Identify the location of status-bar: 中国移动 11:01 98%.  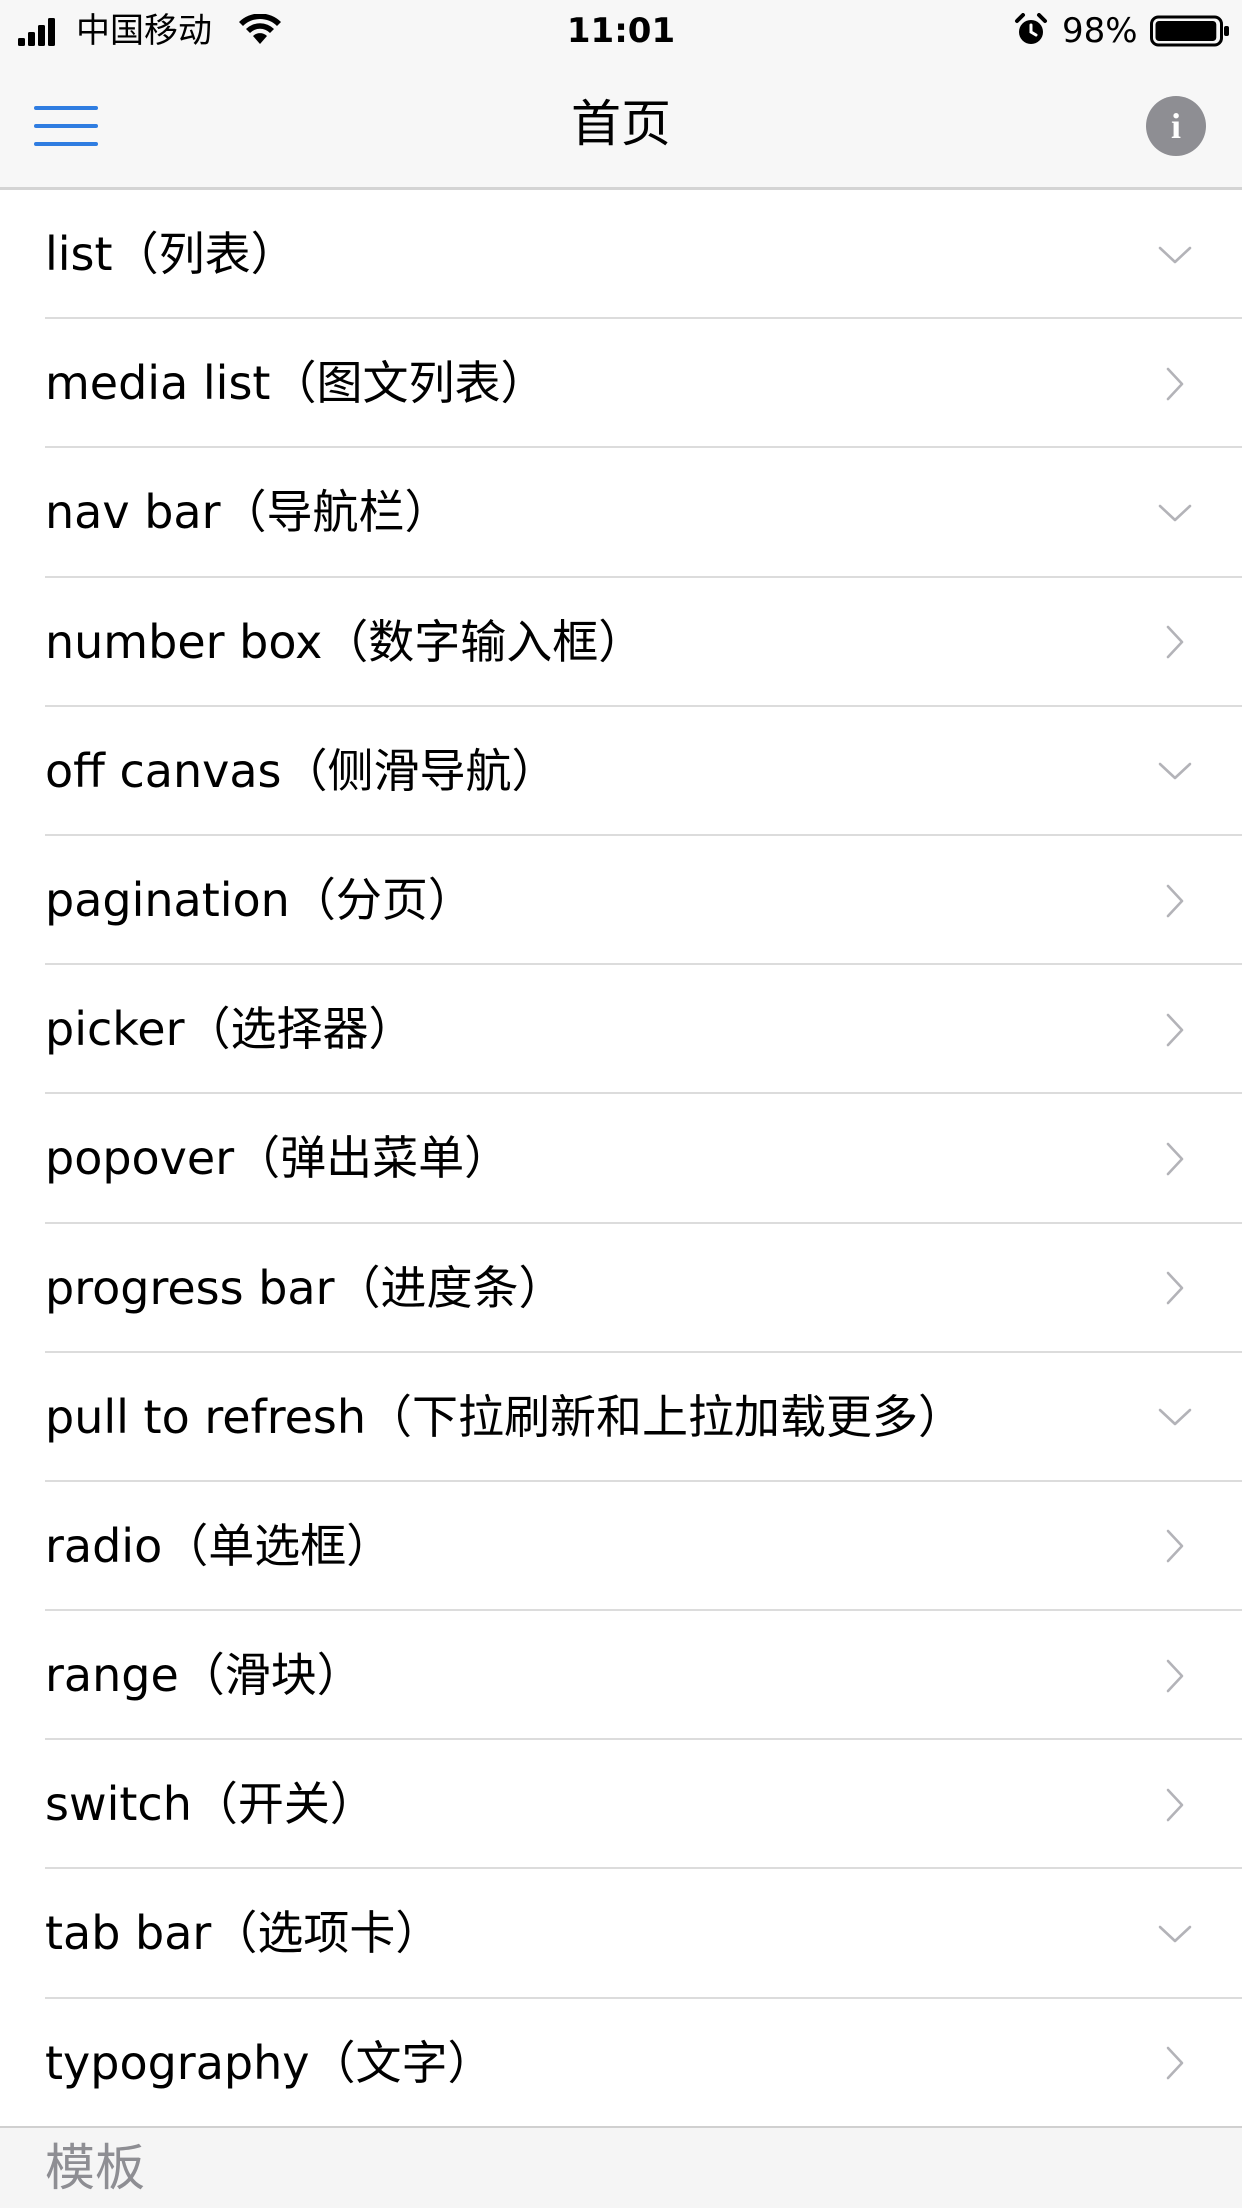
(621, 31).